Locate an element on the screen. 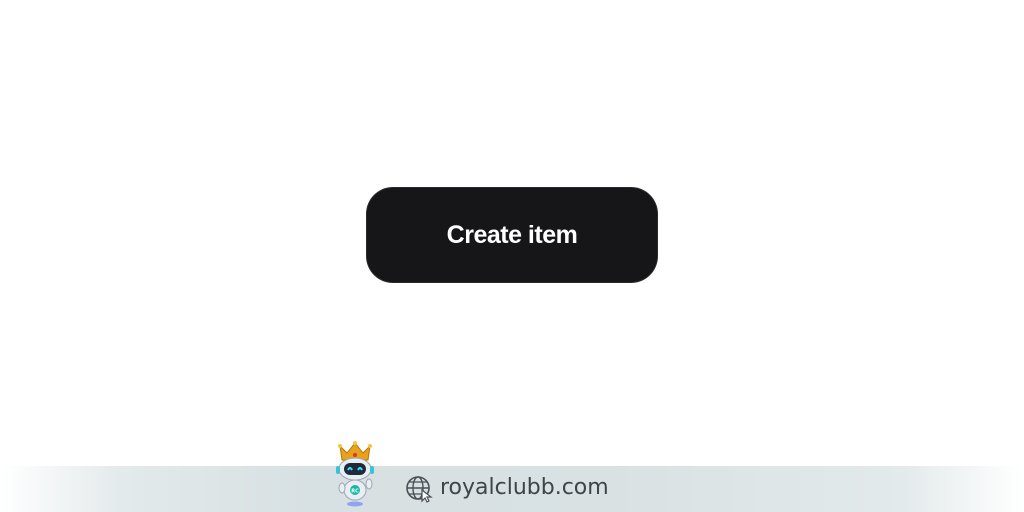  create-item-button: Create item is located at coordinates (512, 235).